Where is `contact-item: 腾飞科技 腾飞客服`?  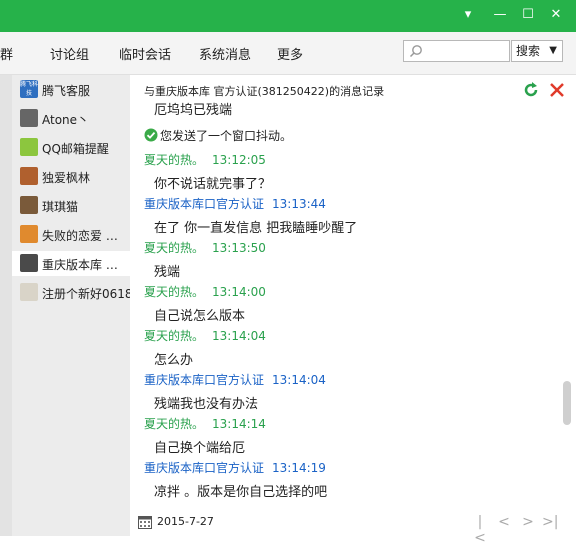
contact-item: 腾飞科技 腾飞客服 is located at coordinates (71, 89).